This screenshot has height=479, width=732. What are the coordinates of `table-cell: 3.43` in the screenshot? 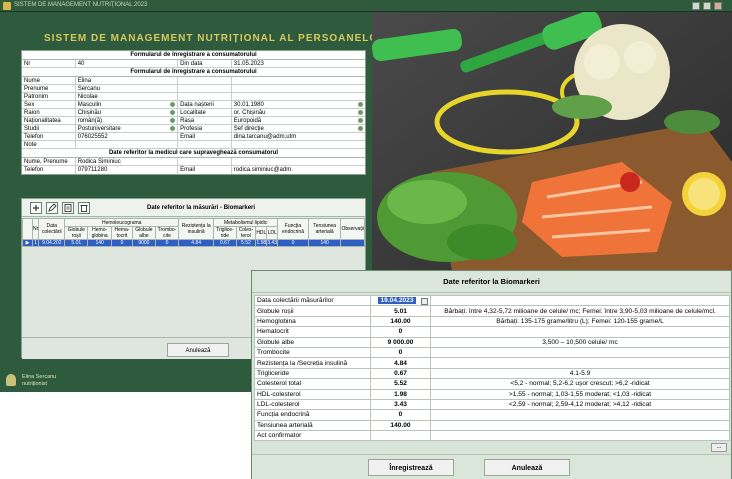 It's located at (272, 243).